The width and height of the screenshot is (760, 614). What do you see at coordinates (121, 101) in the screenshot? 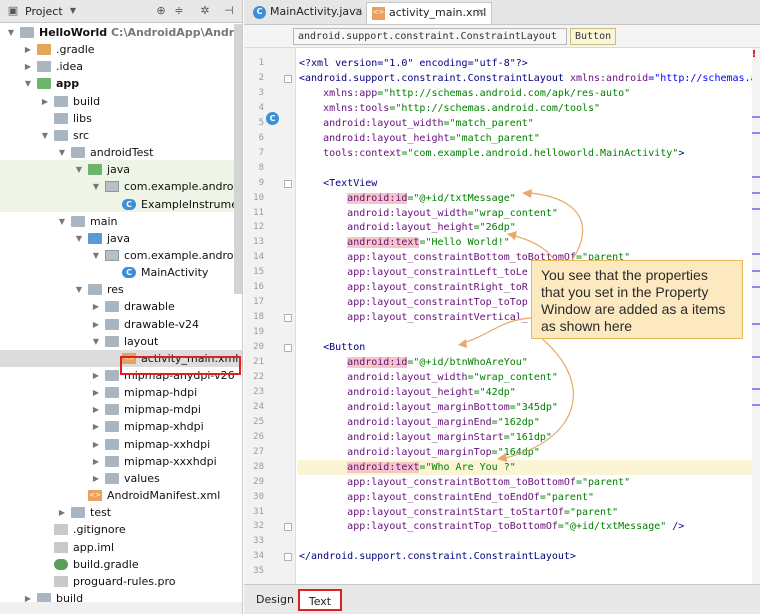
I see `tree-item: ▶ build` at bounding box center [121, 101].